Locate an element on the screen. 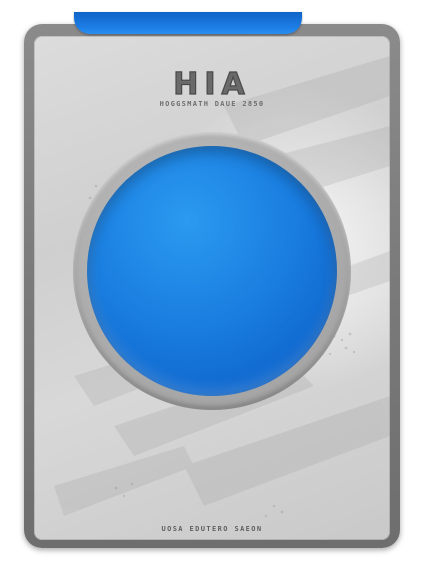 This screenshot has width=424, height=572. brand-subline: HOGGSMATH DAUE 2850 is located at coordinates (212, 104).